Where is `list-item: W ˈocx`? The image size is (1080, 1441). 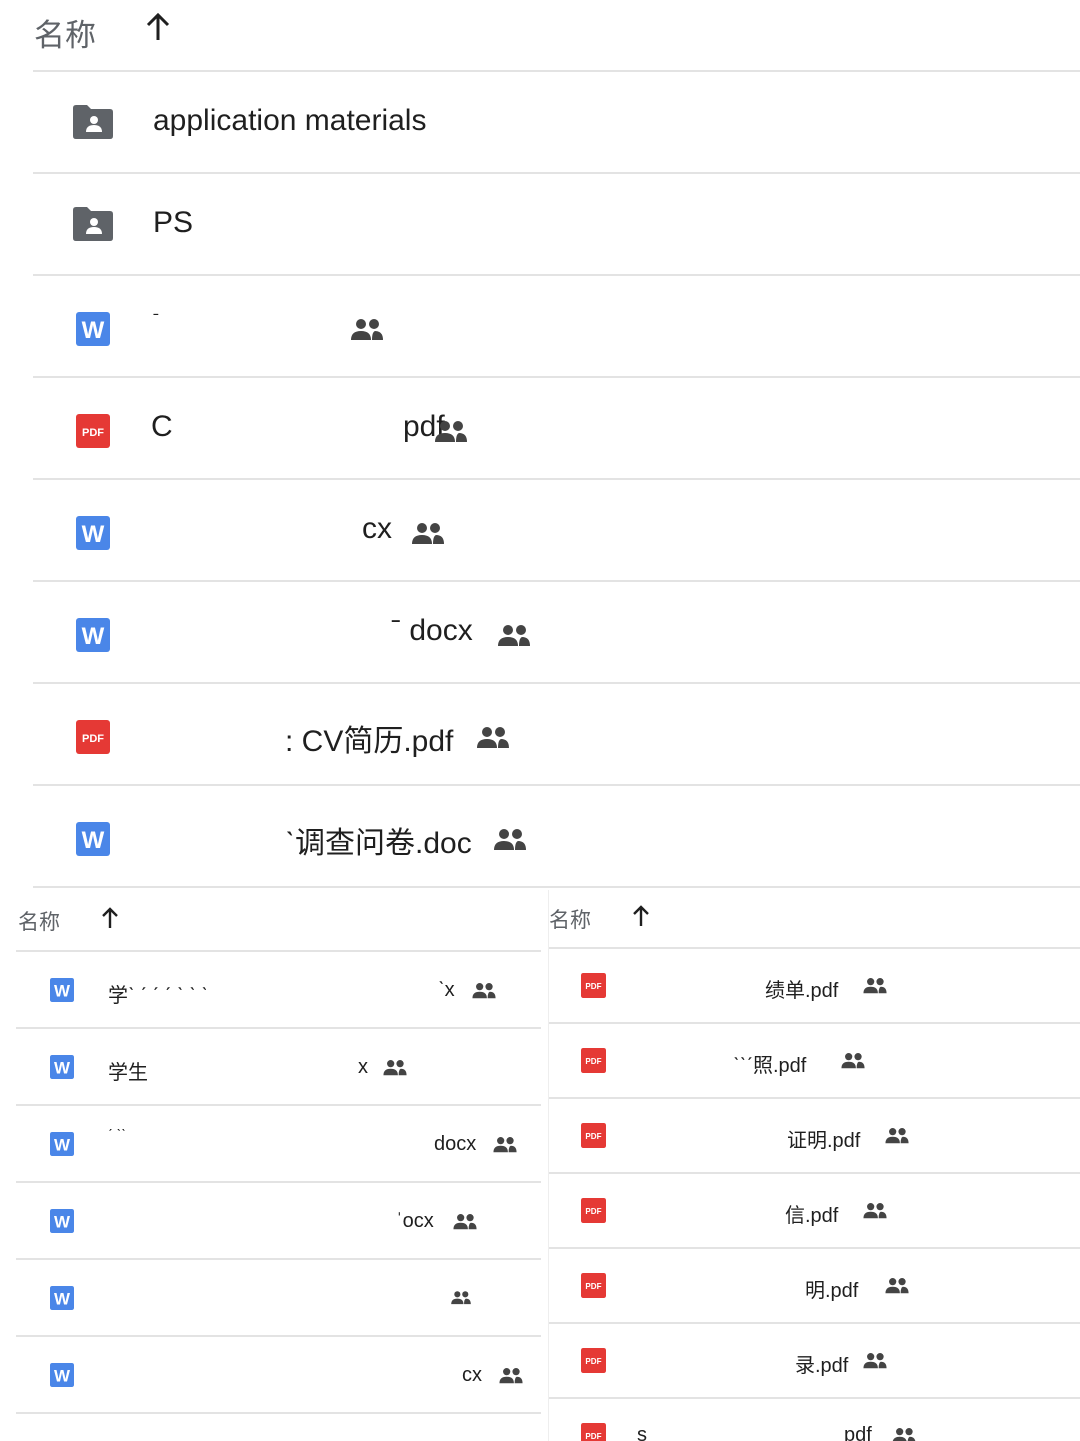 list-item: W ˈocx is located at coordinates (278, 1219).